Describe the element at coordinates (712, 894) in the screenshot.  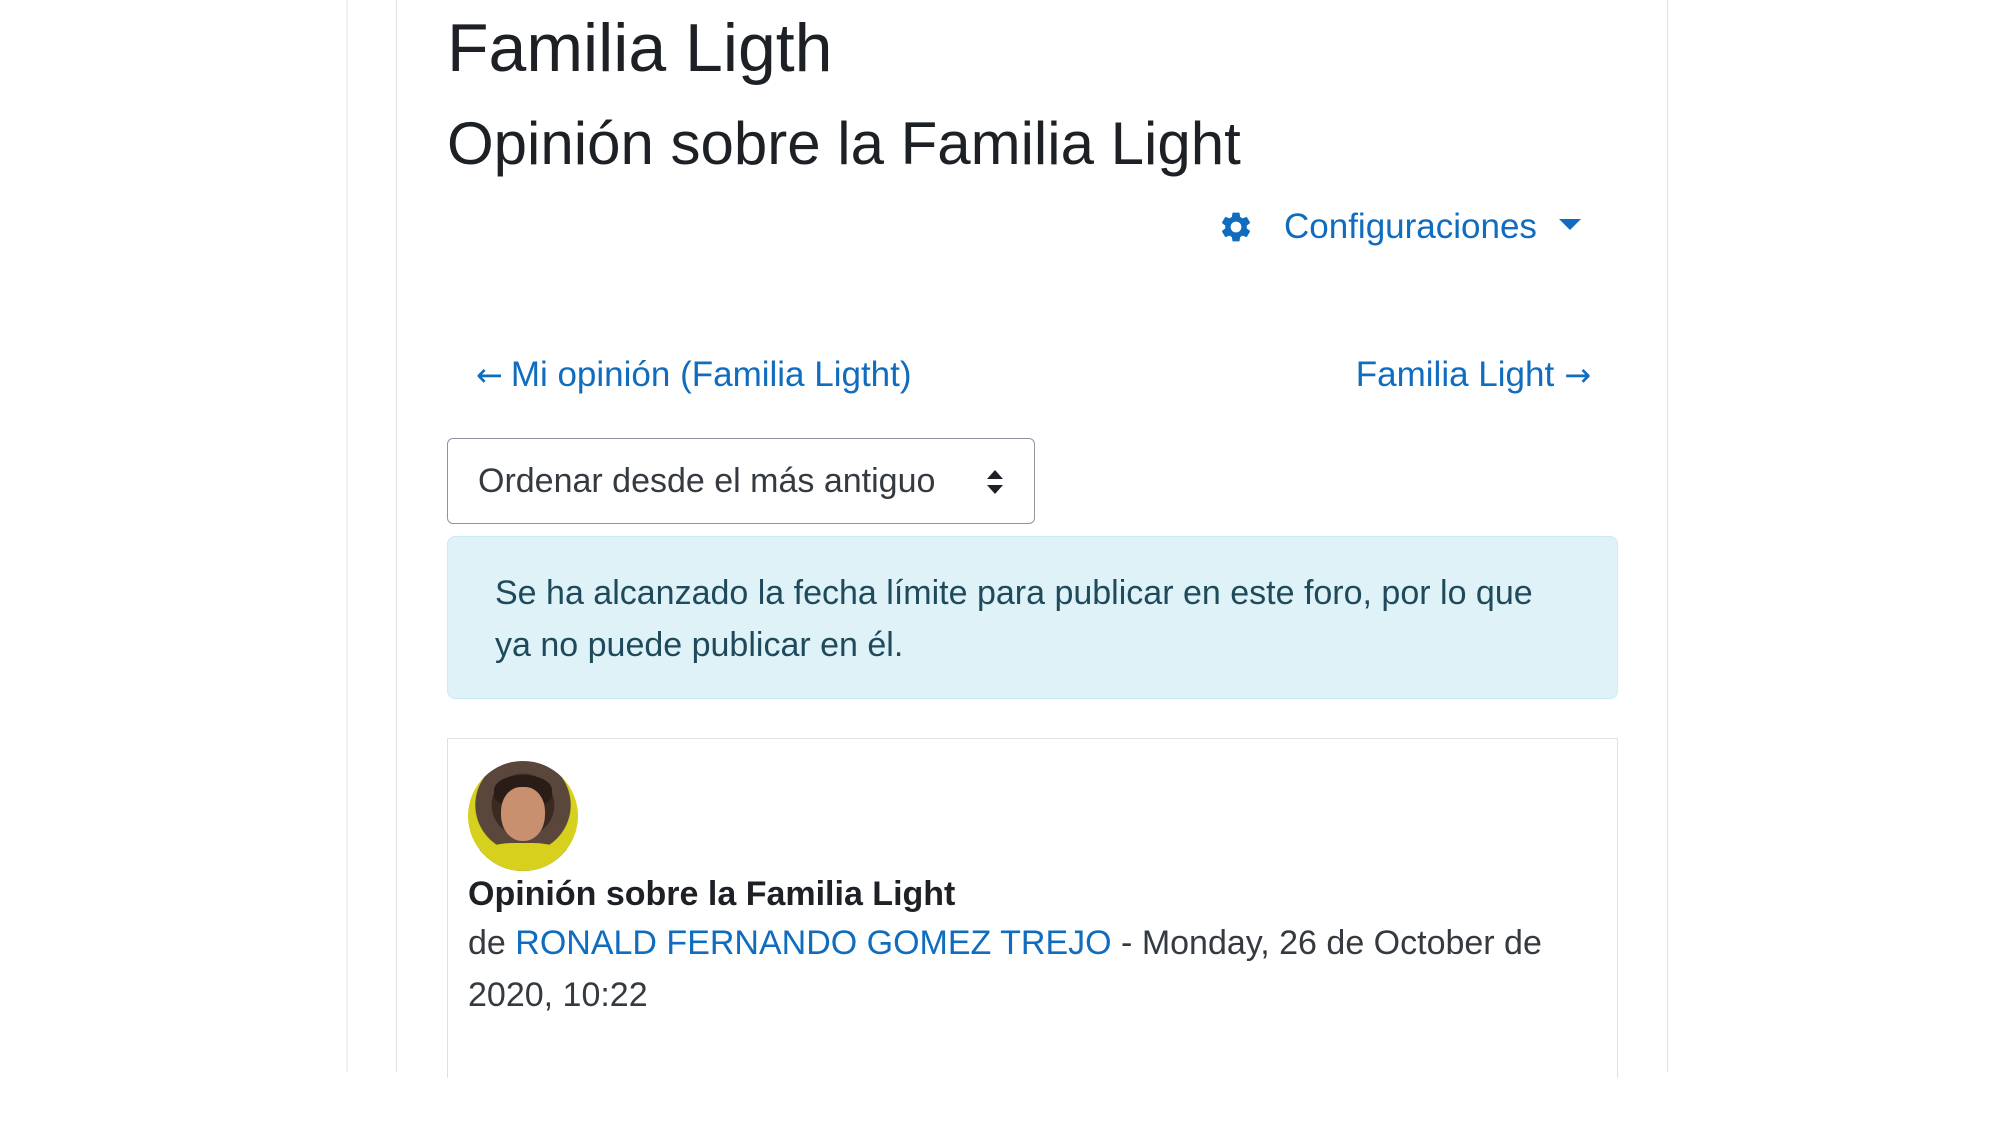
I see `post-subject: Opinión sobre la Familia Light` at that location.